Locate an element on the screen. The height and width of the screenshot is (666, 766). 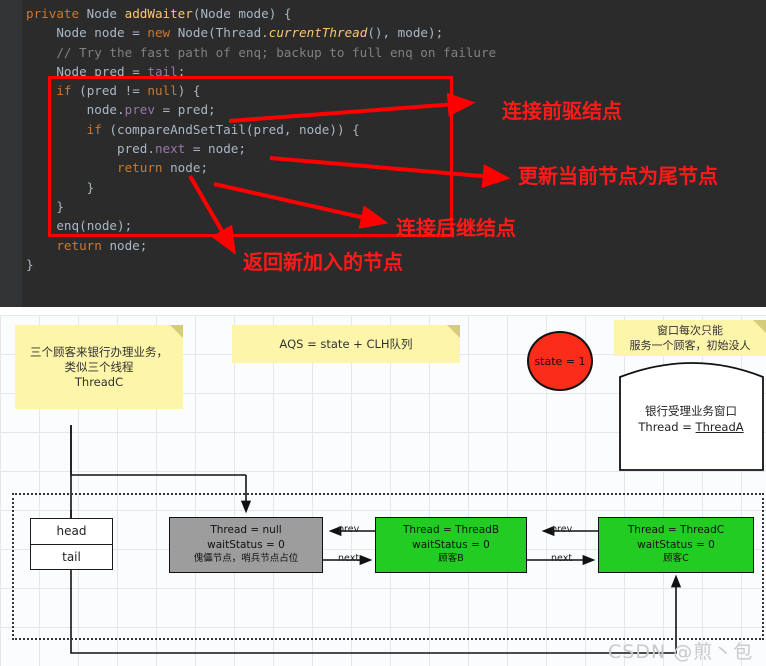
node-b-line-1: Thread = ThreadB is located at coordinates (451, 530).